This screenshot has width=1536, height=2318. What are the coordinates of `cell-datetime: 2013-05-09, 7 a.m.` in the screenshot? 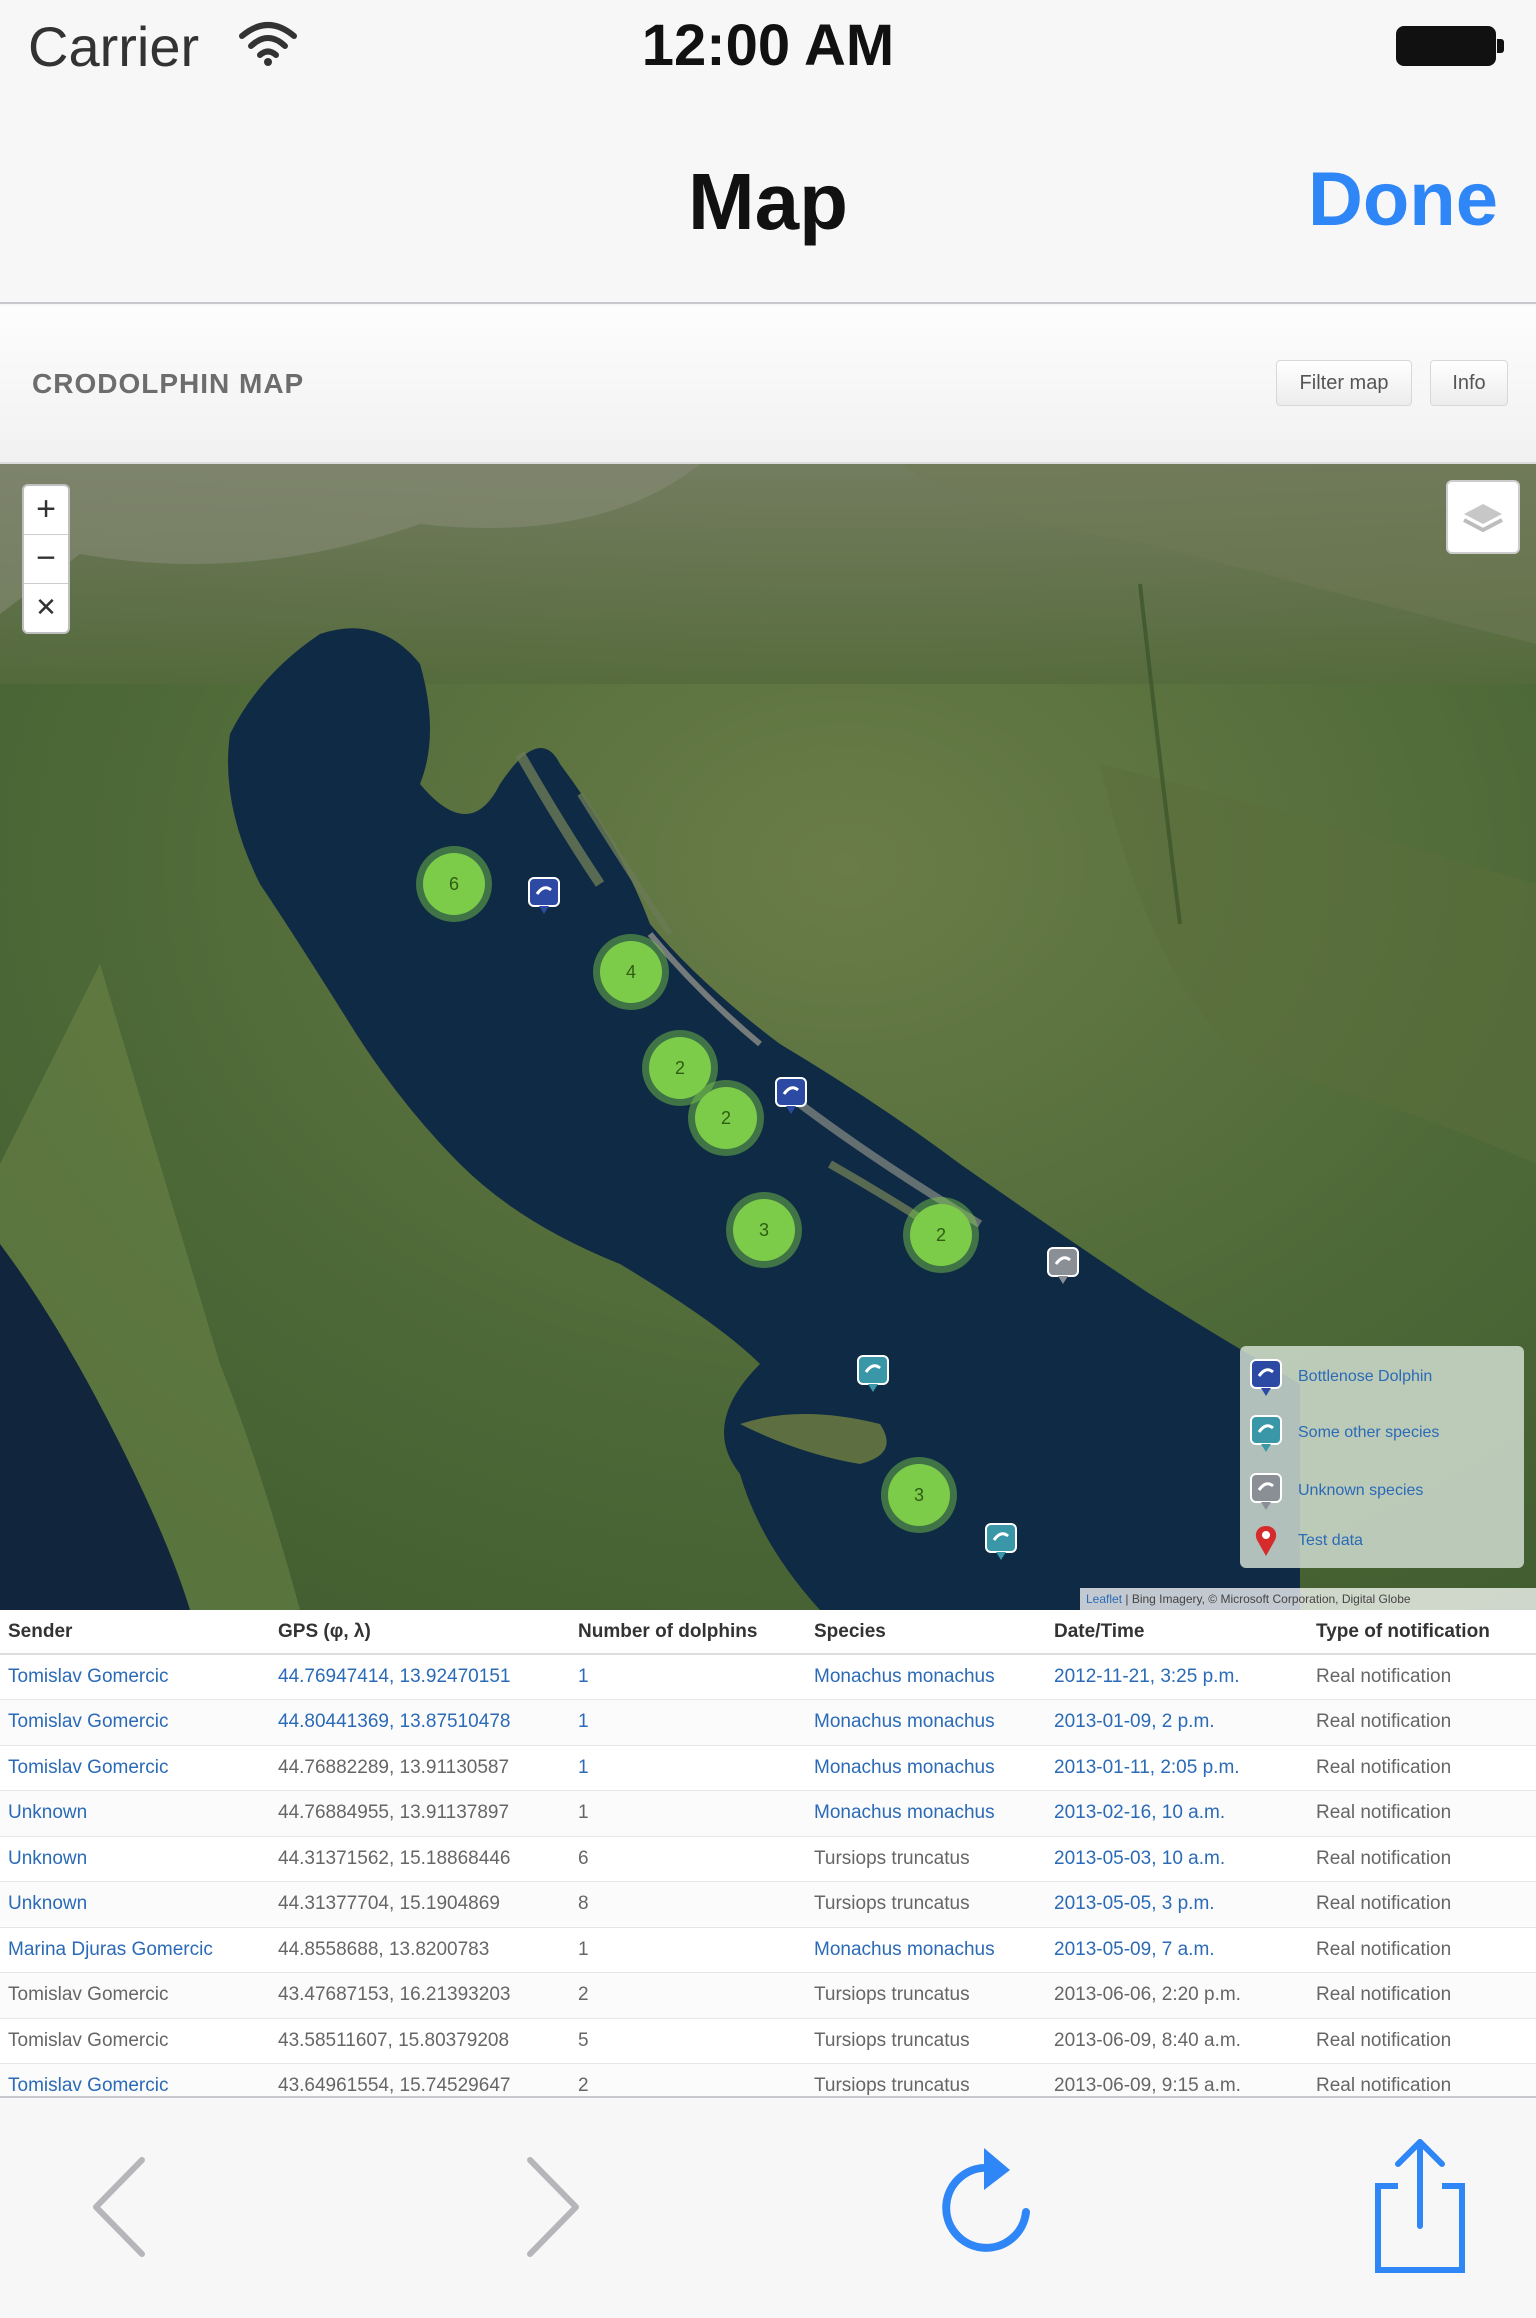 It's located at (1177, 1950).